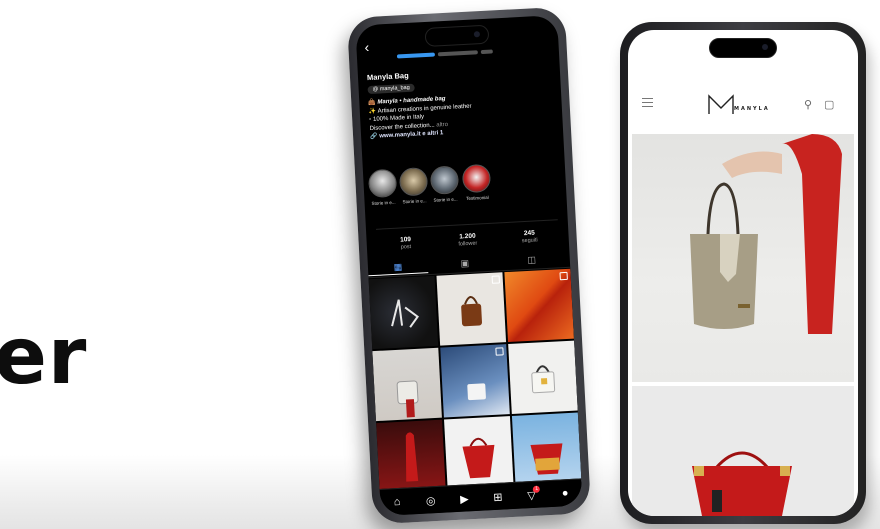 The image size is (880, 529). Describe the element at coordinates (743, 451) in the screenshot. I see `product-image-red-bag` at that location.